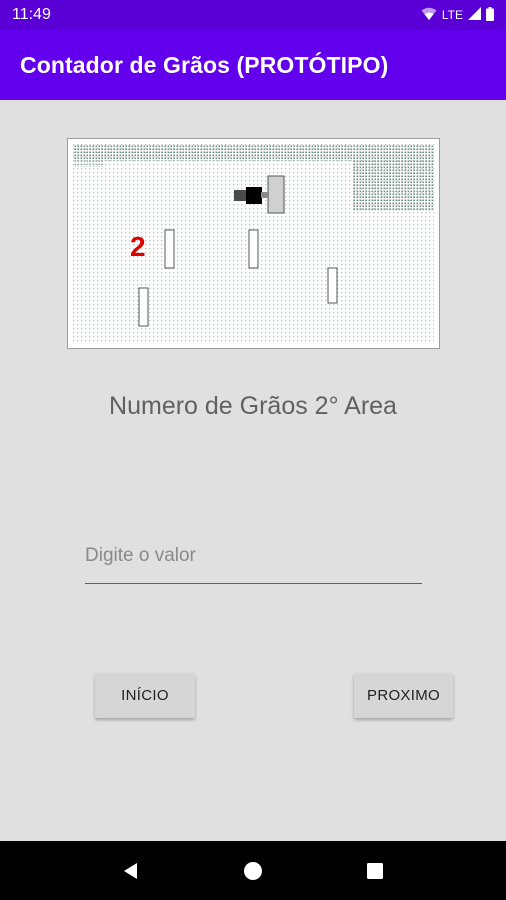 This screenshot has width=506, height=900. What do you see at coordinates (253, 406) in the screenshot?
I see `area-heading: Numero de Grãos 2° Area` at bounding box center [253, 406].